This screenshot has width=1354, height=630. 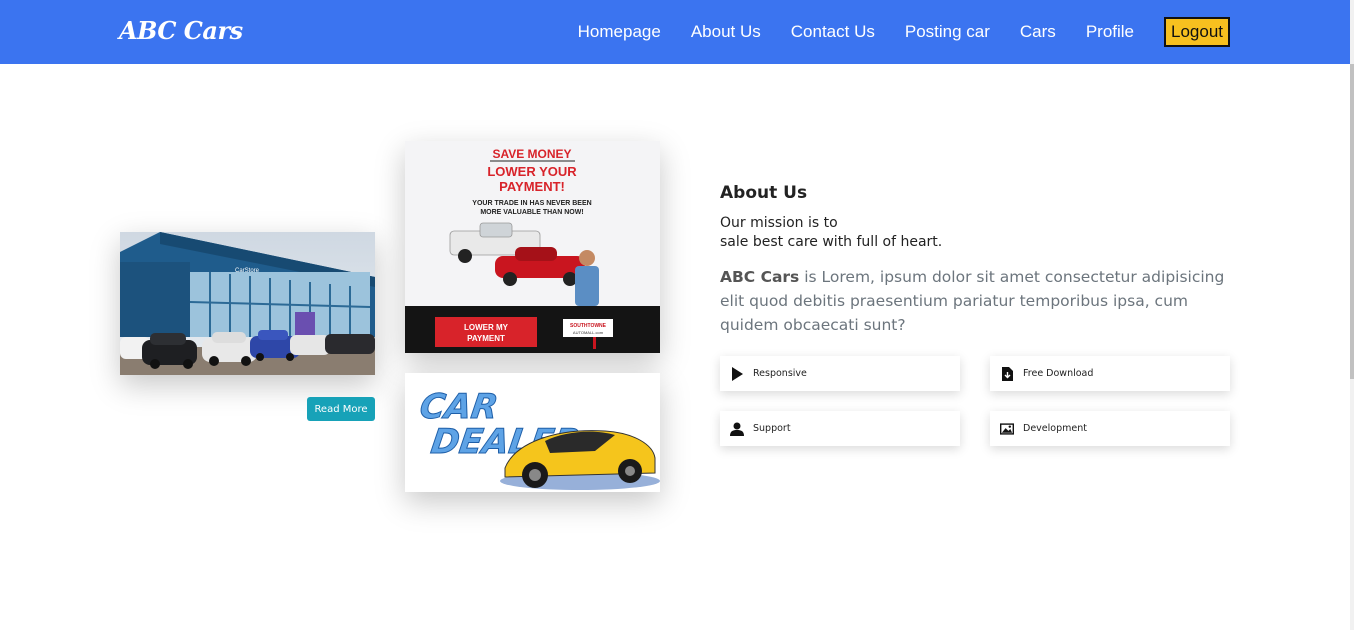 I want to click on ad-dealer-site: AUTOMALL.com, so click(x=588, y=332).